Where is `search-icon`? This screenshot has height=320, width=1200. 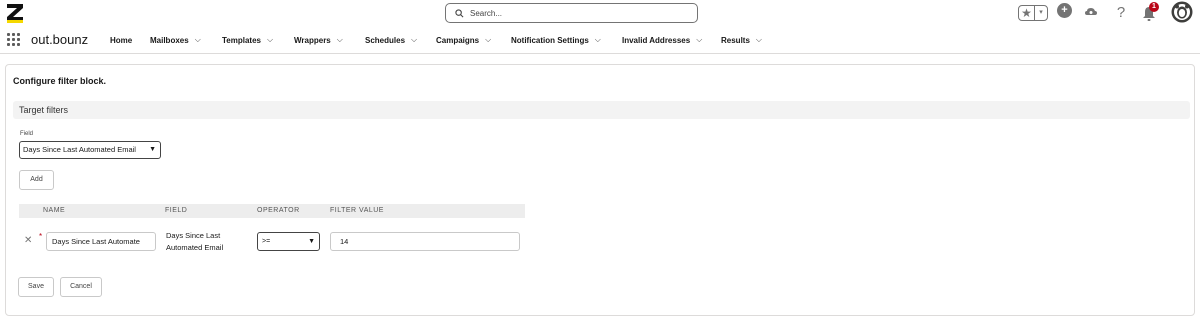
search-icon is located at coordinates (459, 12).